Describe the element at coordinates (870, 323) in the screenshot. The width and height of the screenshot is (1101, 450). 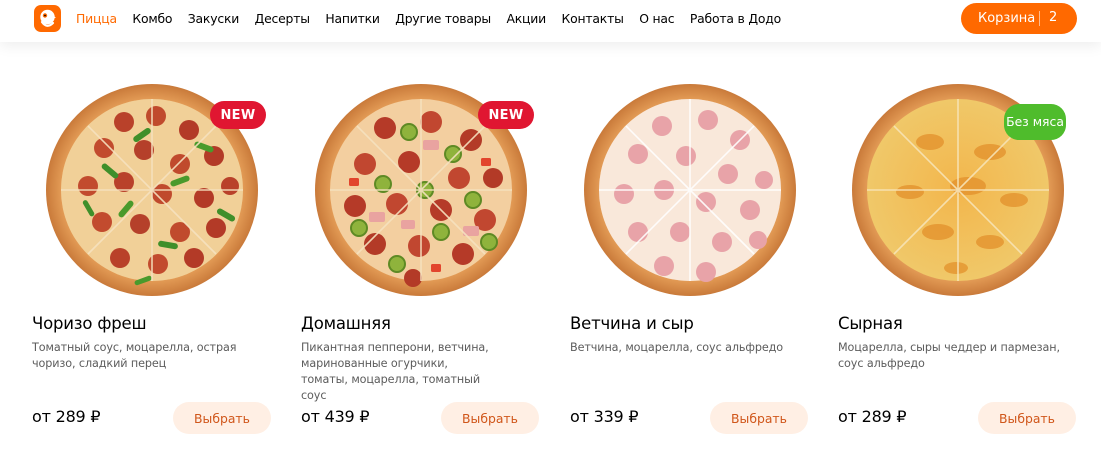
I see `product-title: Сырная` at that location.